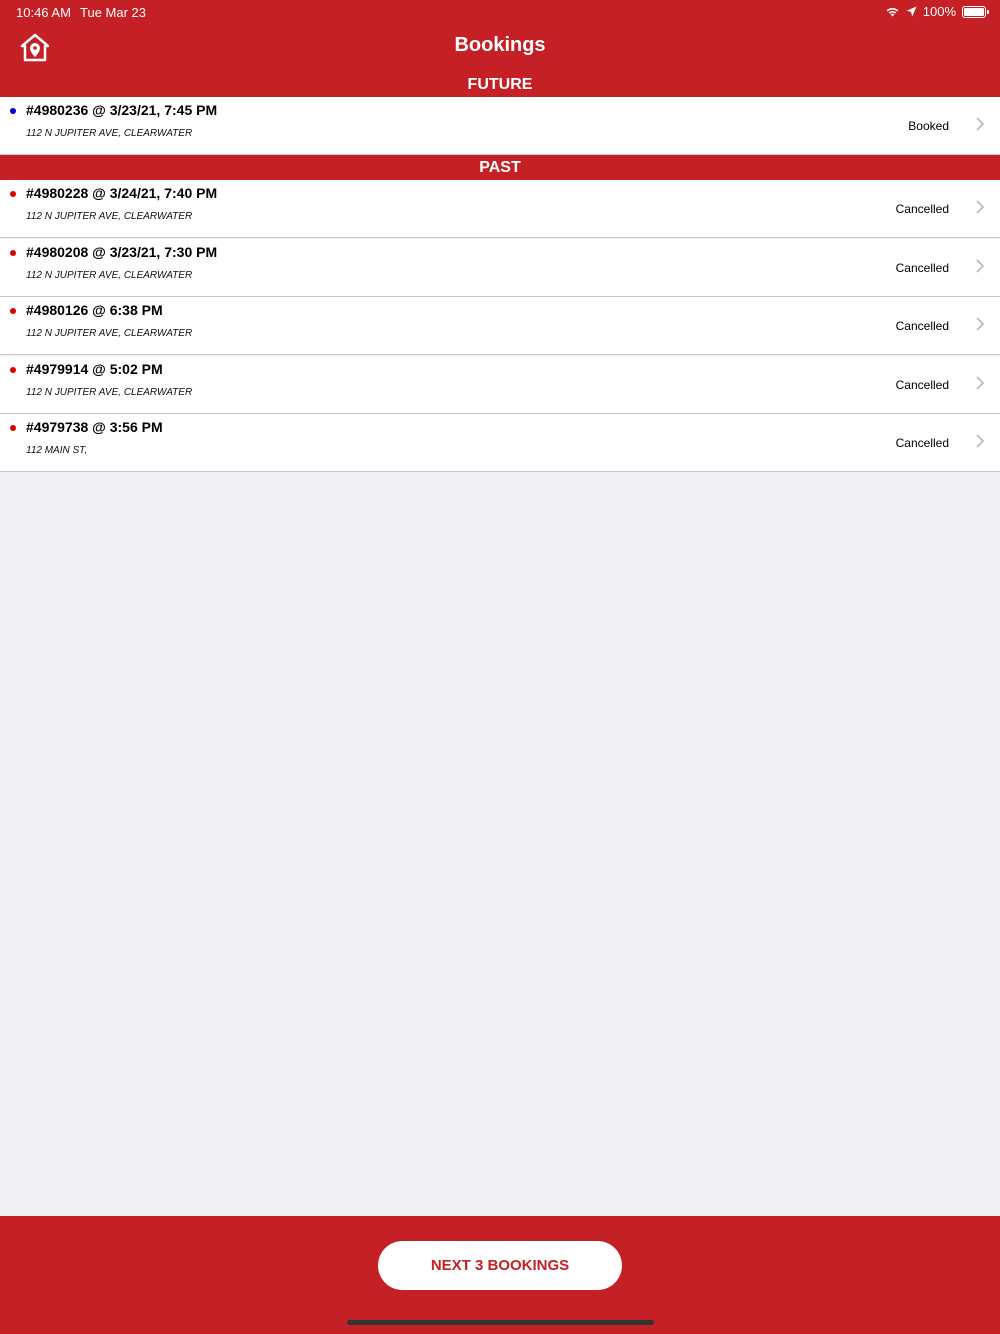  I want to click on section-header-future: FUTURE, so click(500, 84).